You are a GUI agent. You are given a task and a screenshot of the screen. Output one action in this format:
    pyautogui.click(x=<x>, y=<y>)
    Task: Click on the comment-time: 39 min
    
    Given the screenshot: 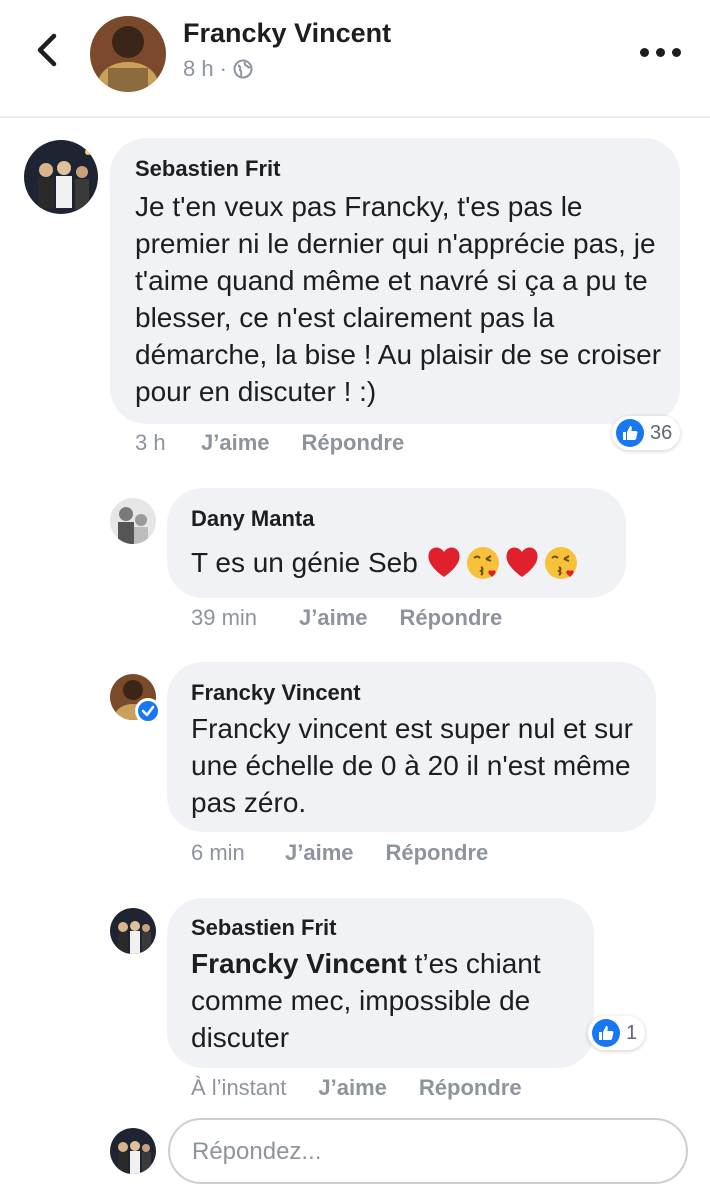 What is the action you would take?
    pyautogui.click(x=245, y=618)
    